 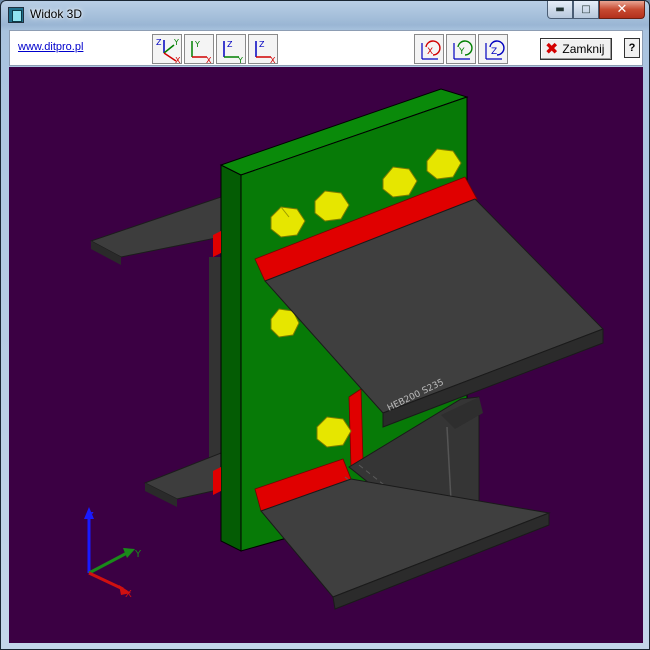 I want to click on axis-triad: Z Y X, so click(x=113, y=553).